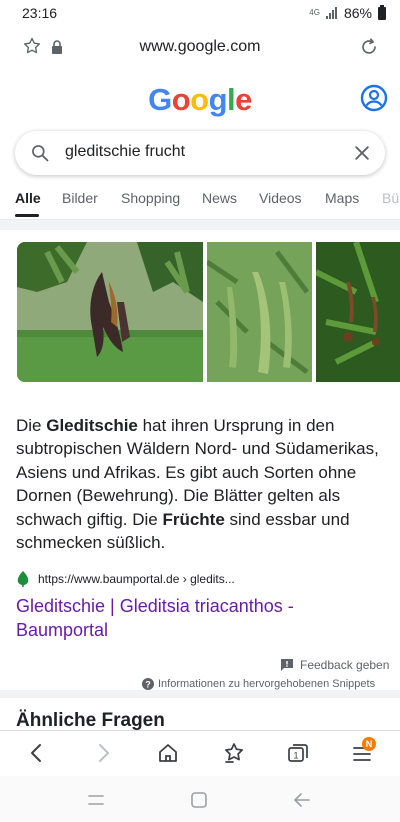  I want to click on account-icon, so click(374, 98).